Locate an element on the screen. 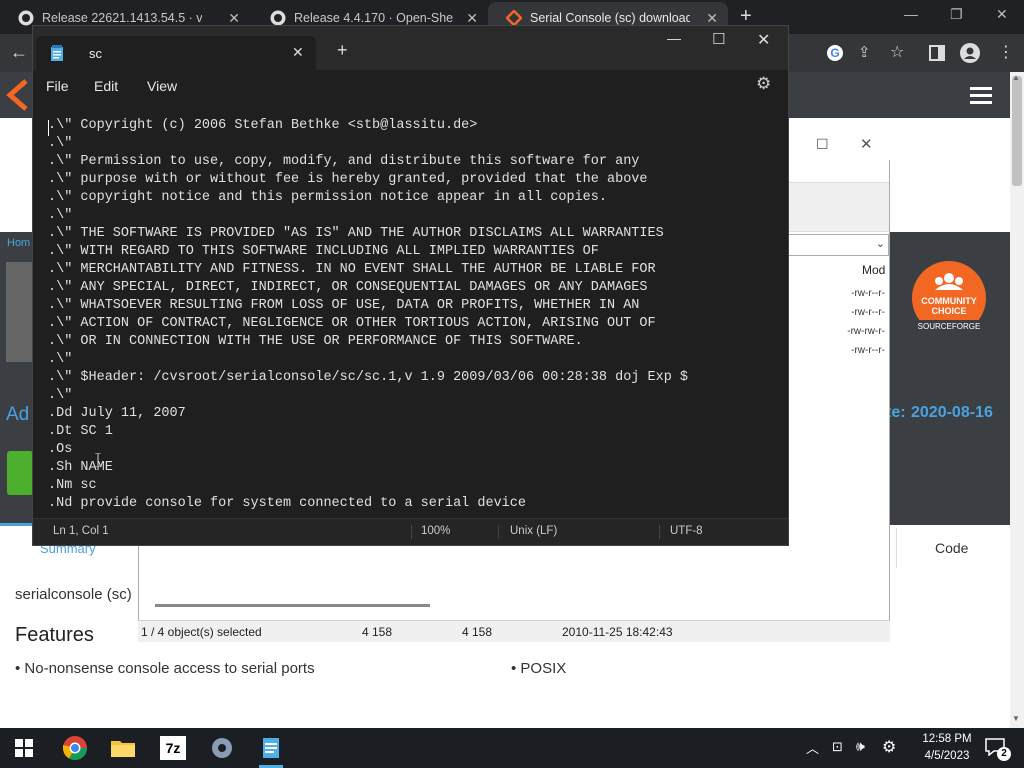  notepad-tab: sc ✕ is located at coordinates (176, 53).